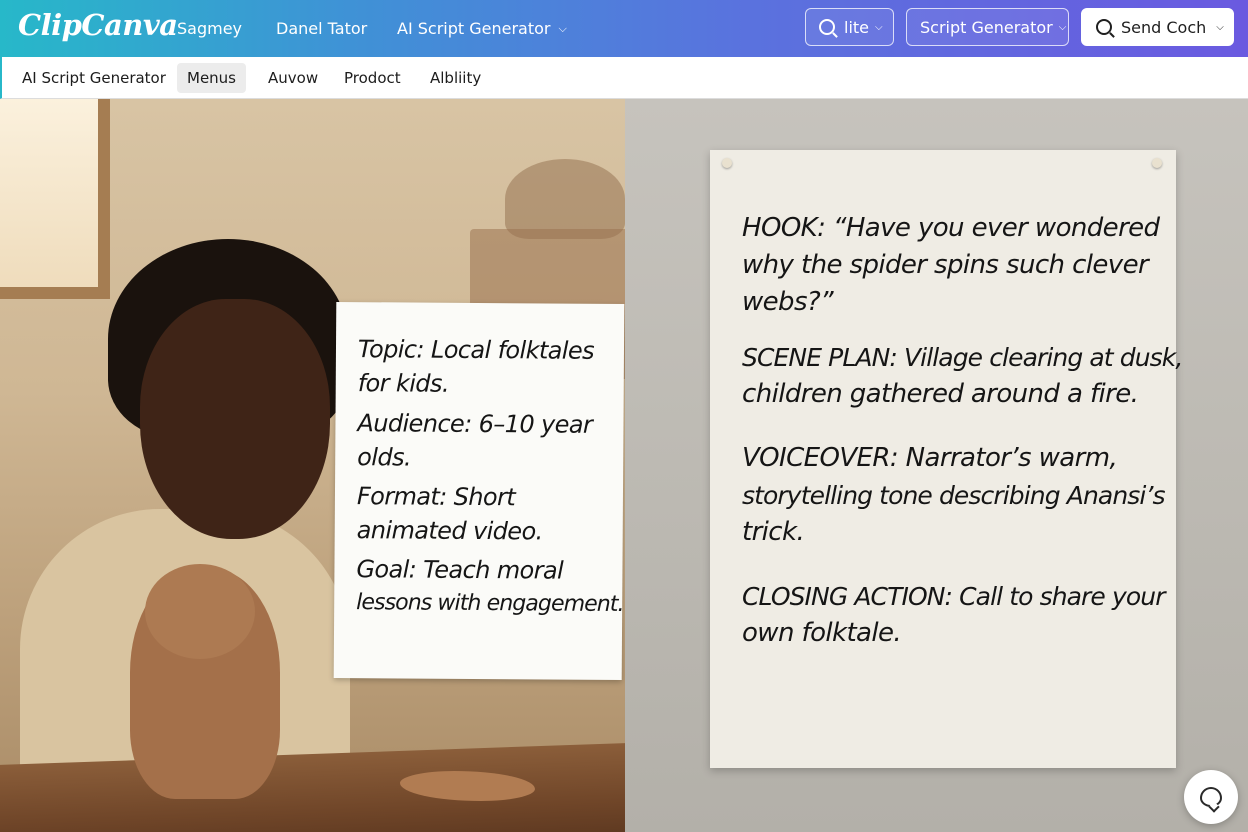  I want to click on note-line: for kids., so click(403, 383).